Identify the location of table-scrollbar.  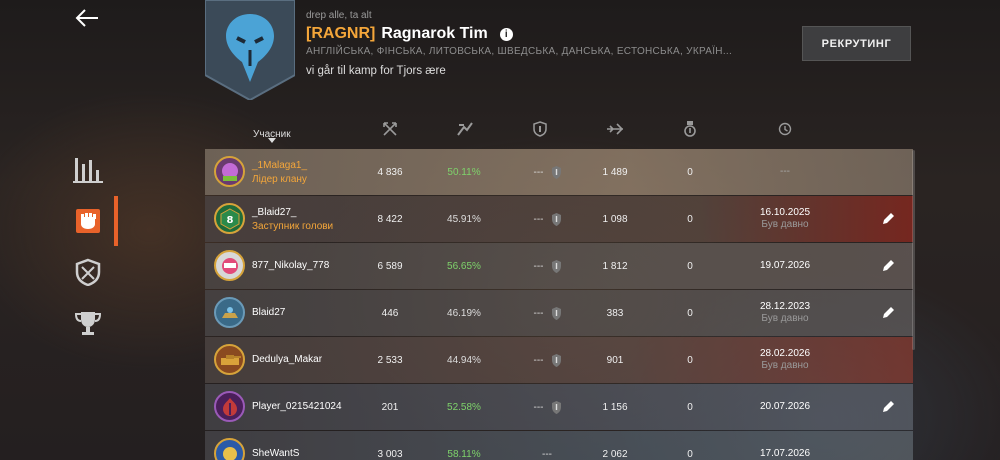
(913, 250).